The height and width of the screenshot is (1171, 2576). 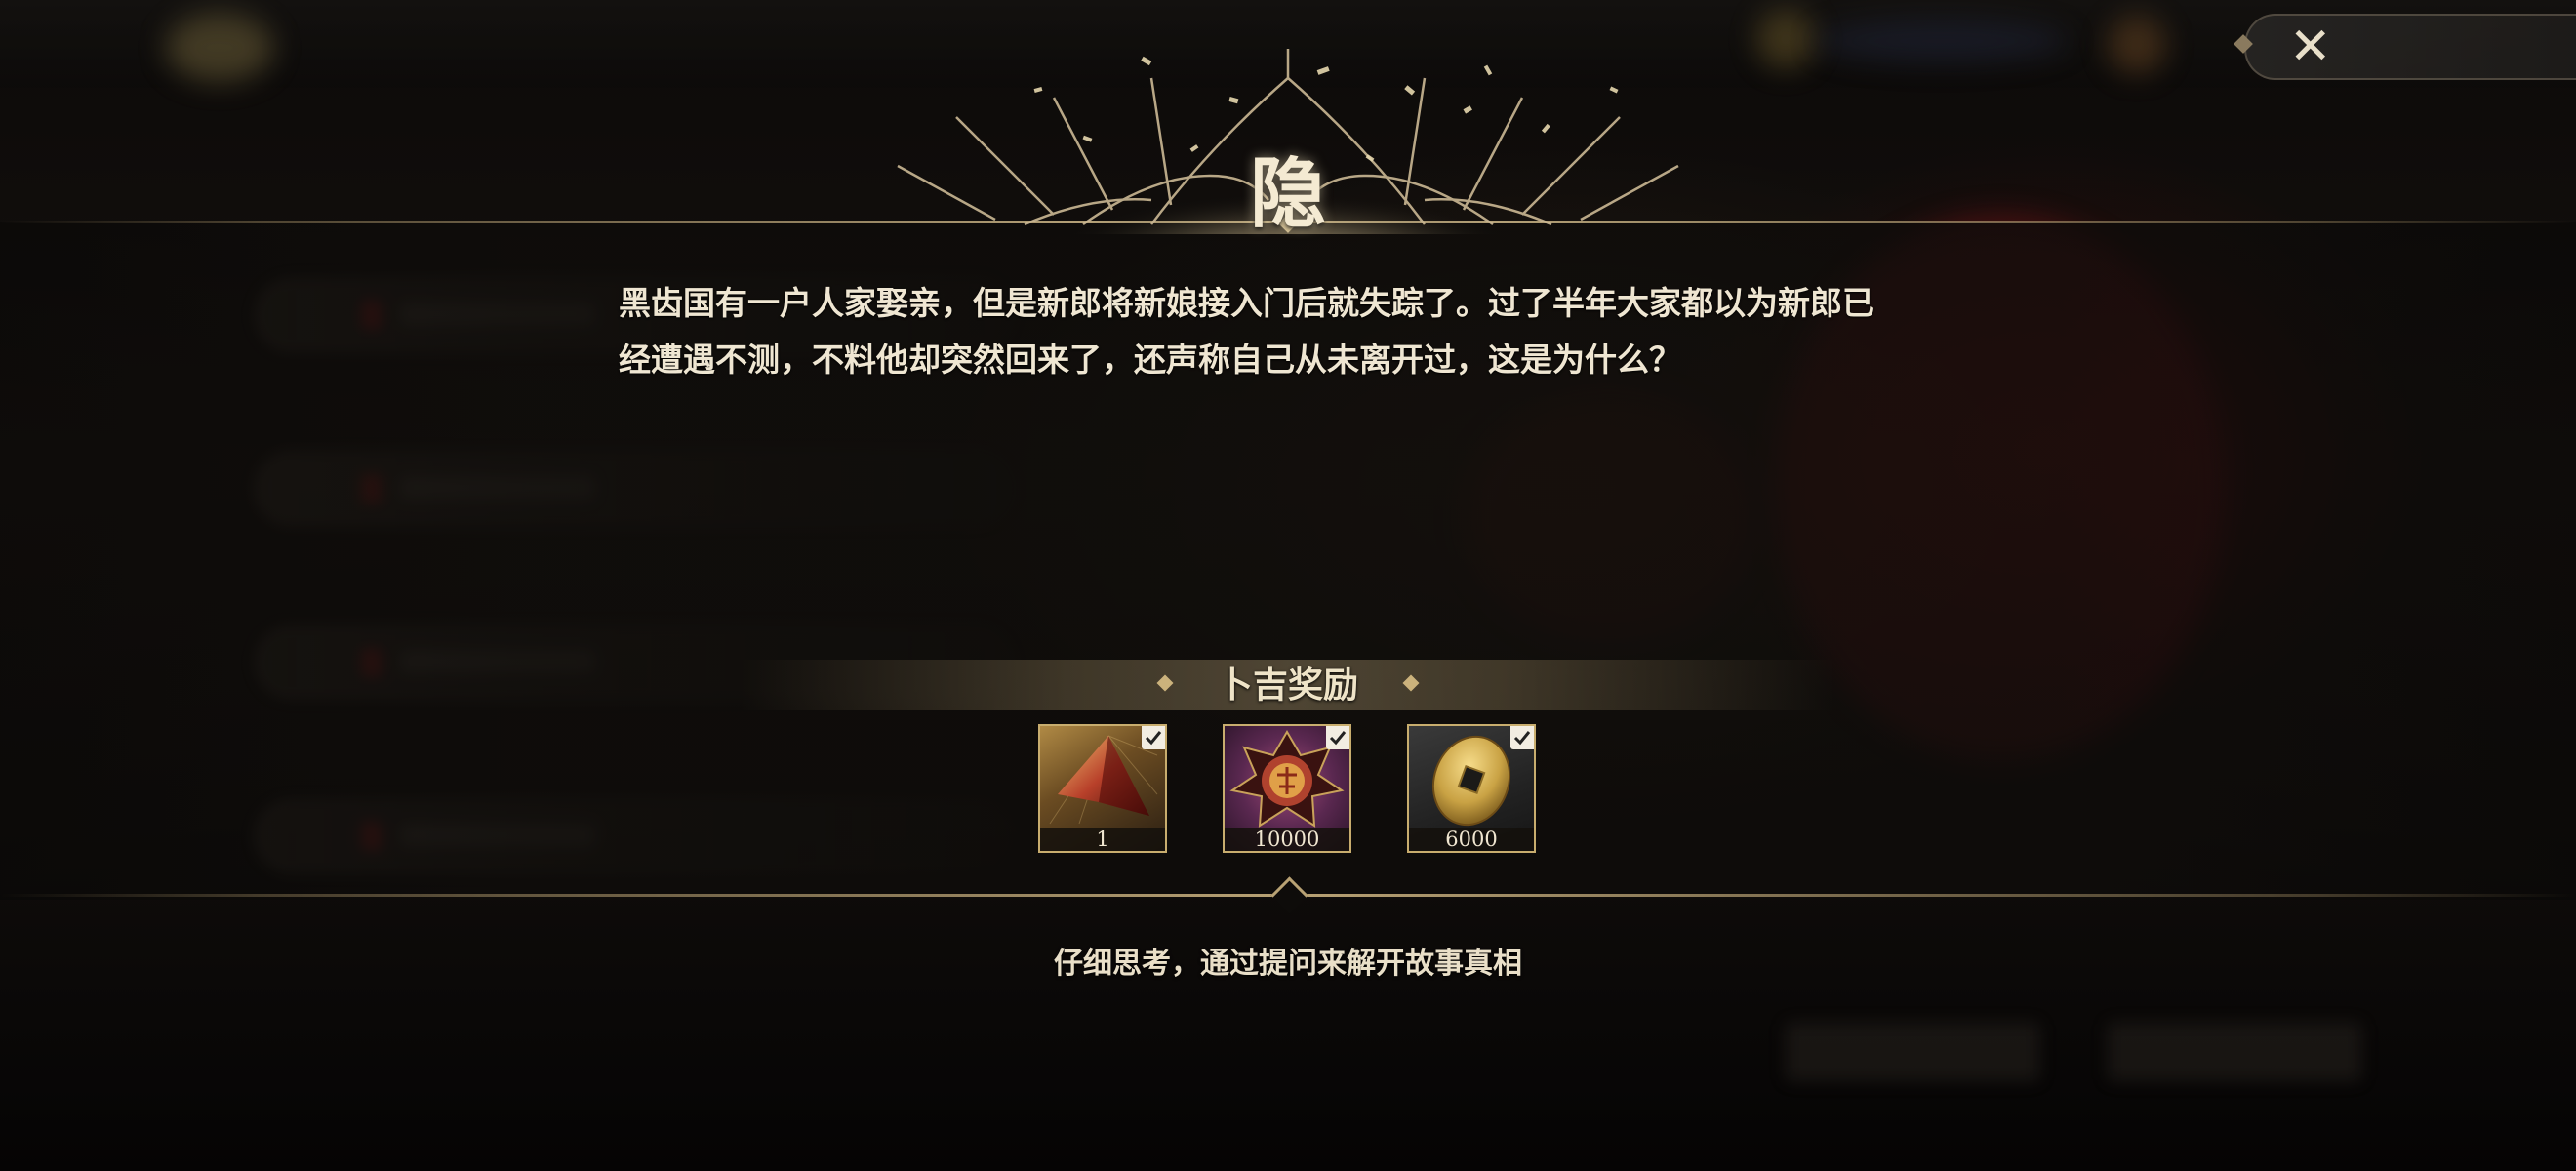 I want to click on close-x-icon: ✕, so click(x=2310, y=46).